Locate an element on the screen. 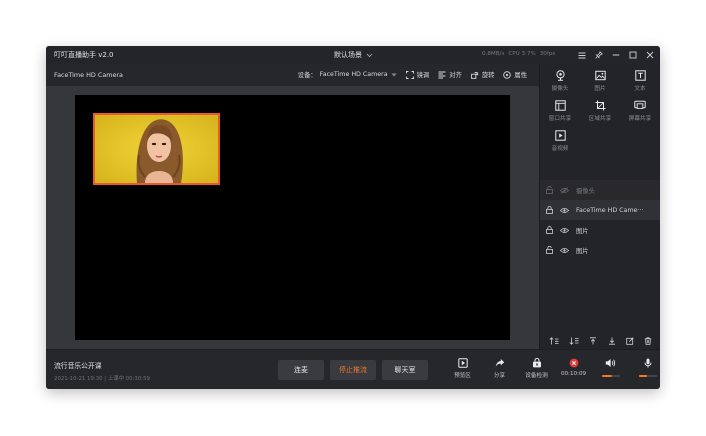 Image resolution: width=706 pixels, height=436 pixels. fit-icon is located at coordinates (409, 74).